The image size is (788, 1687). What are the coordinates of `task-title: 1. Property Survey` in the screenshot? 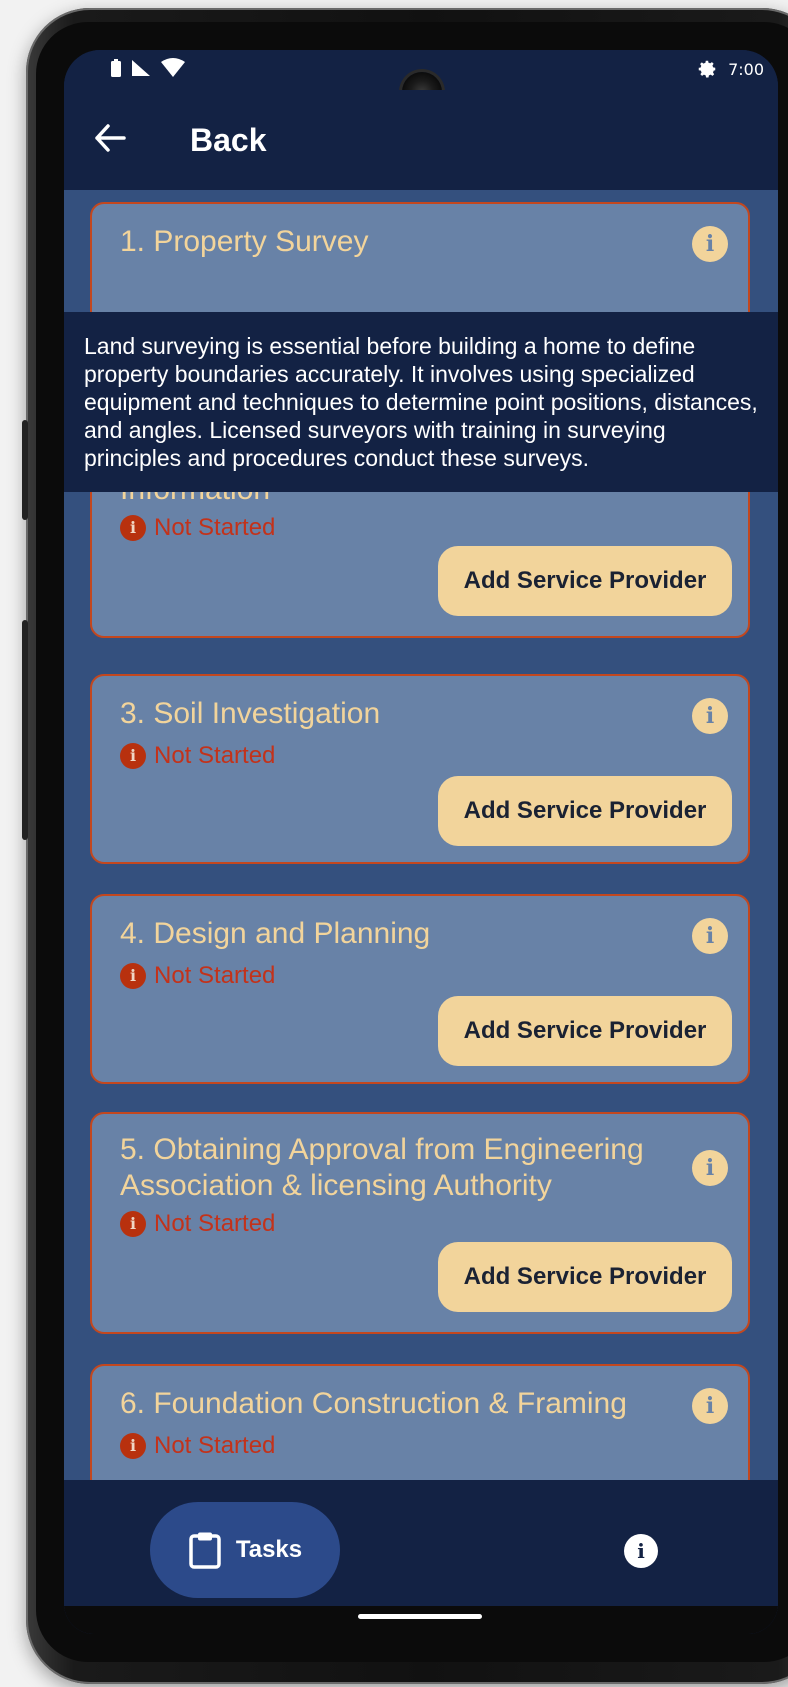 It's located at (244, 241).